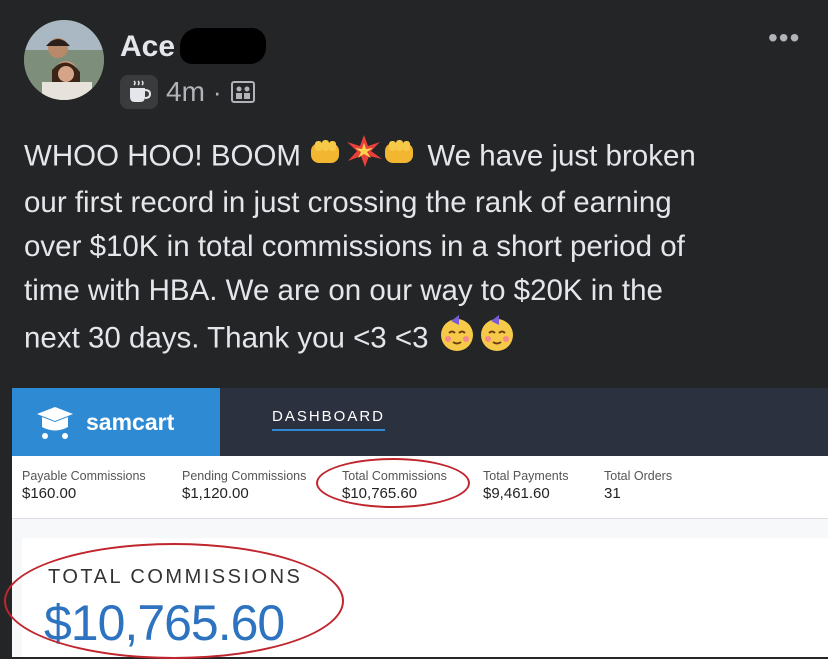 This screenshot has height=659, width=828. I want to click on stat-value: $160.00, so click(49, 493).